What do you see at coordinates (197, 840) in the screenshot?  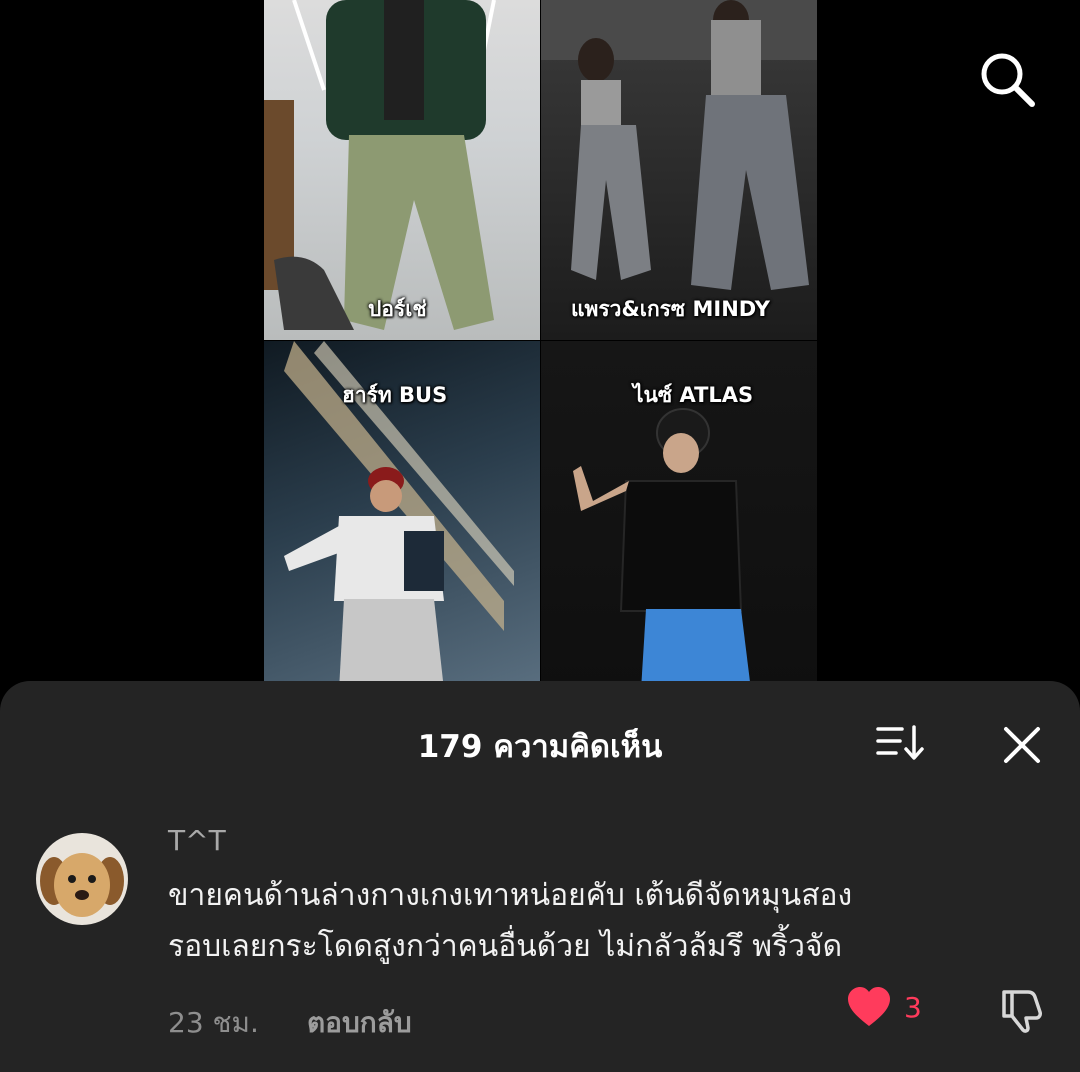 I see `comment-username: T^T` at bounding box center [197, 840].